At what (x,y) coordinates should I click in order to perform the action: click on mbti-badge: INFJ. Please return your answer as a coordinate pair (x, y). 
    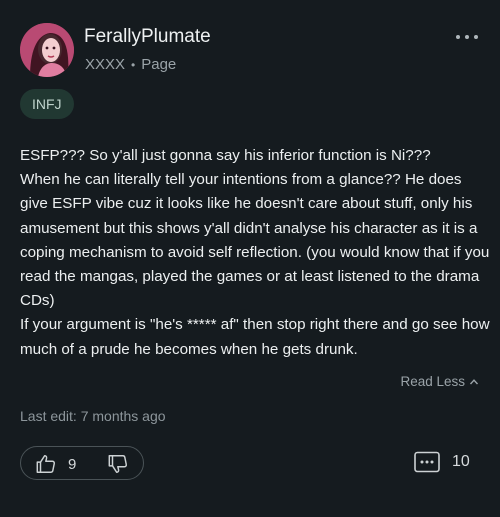
    Looking at the image, I should click on (47, 104).